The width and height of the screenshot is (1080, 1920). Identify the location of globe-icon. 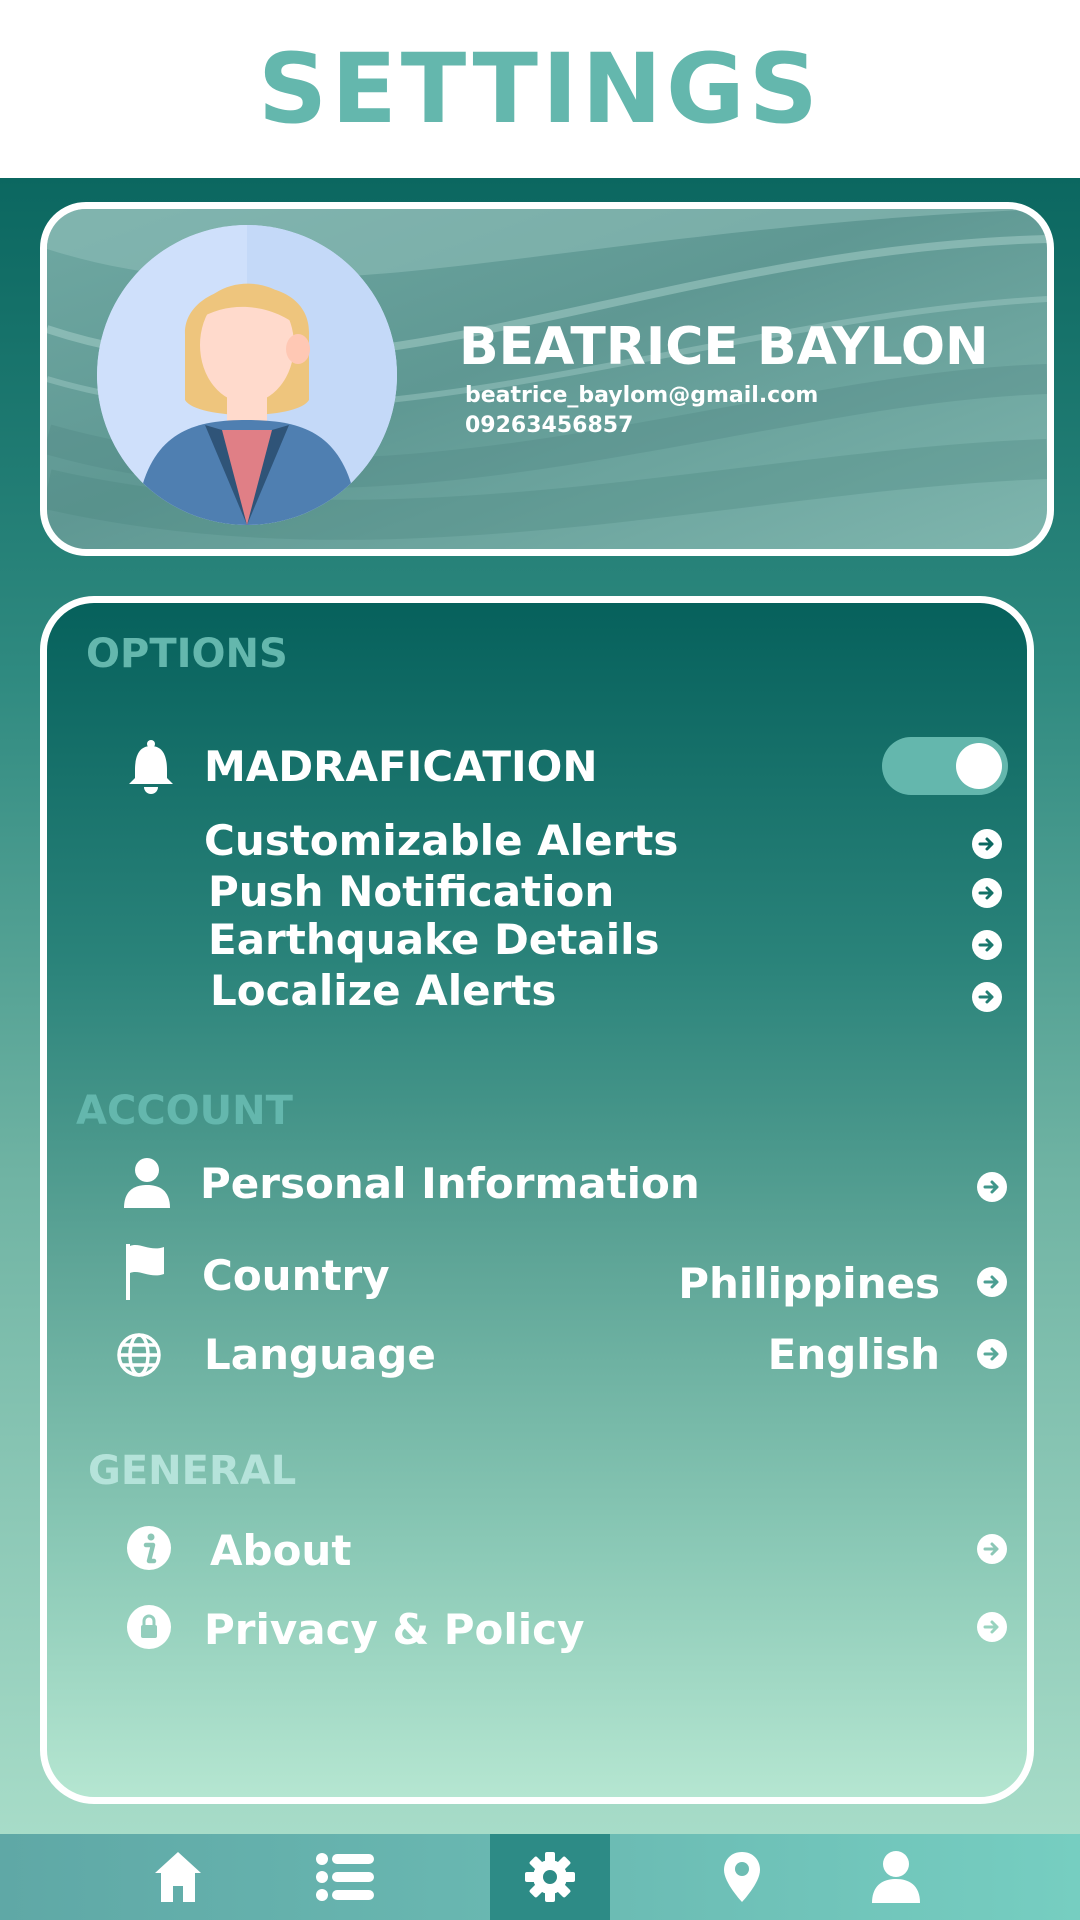
(139, 1357).